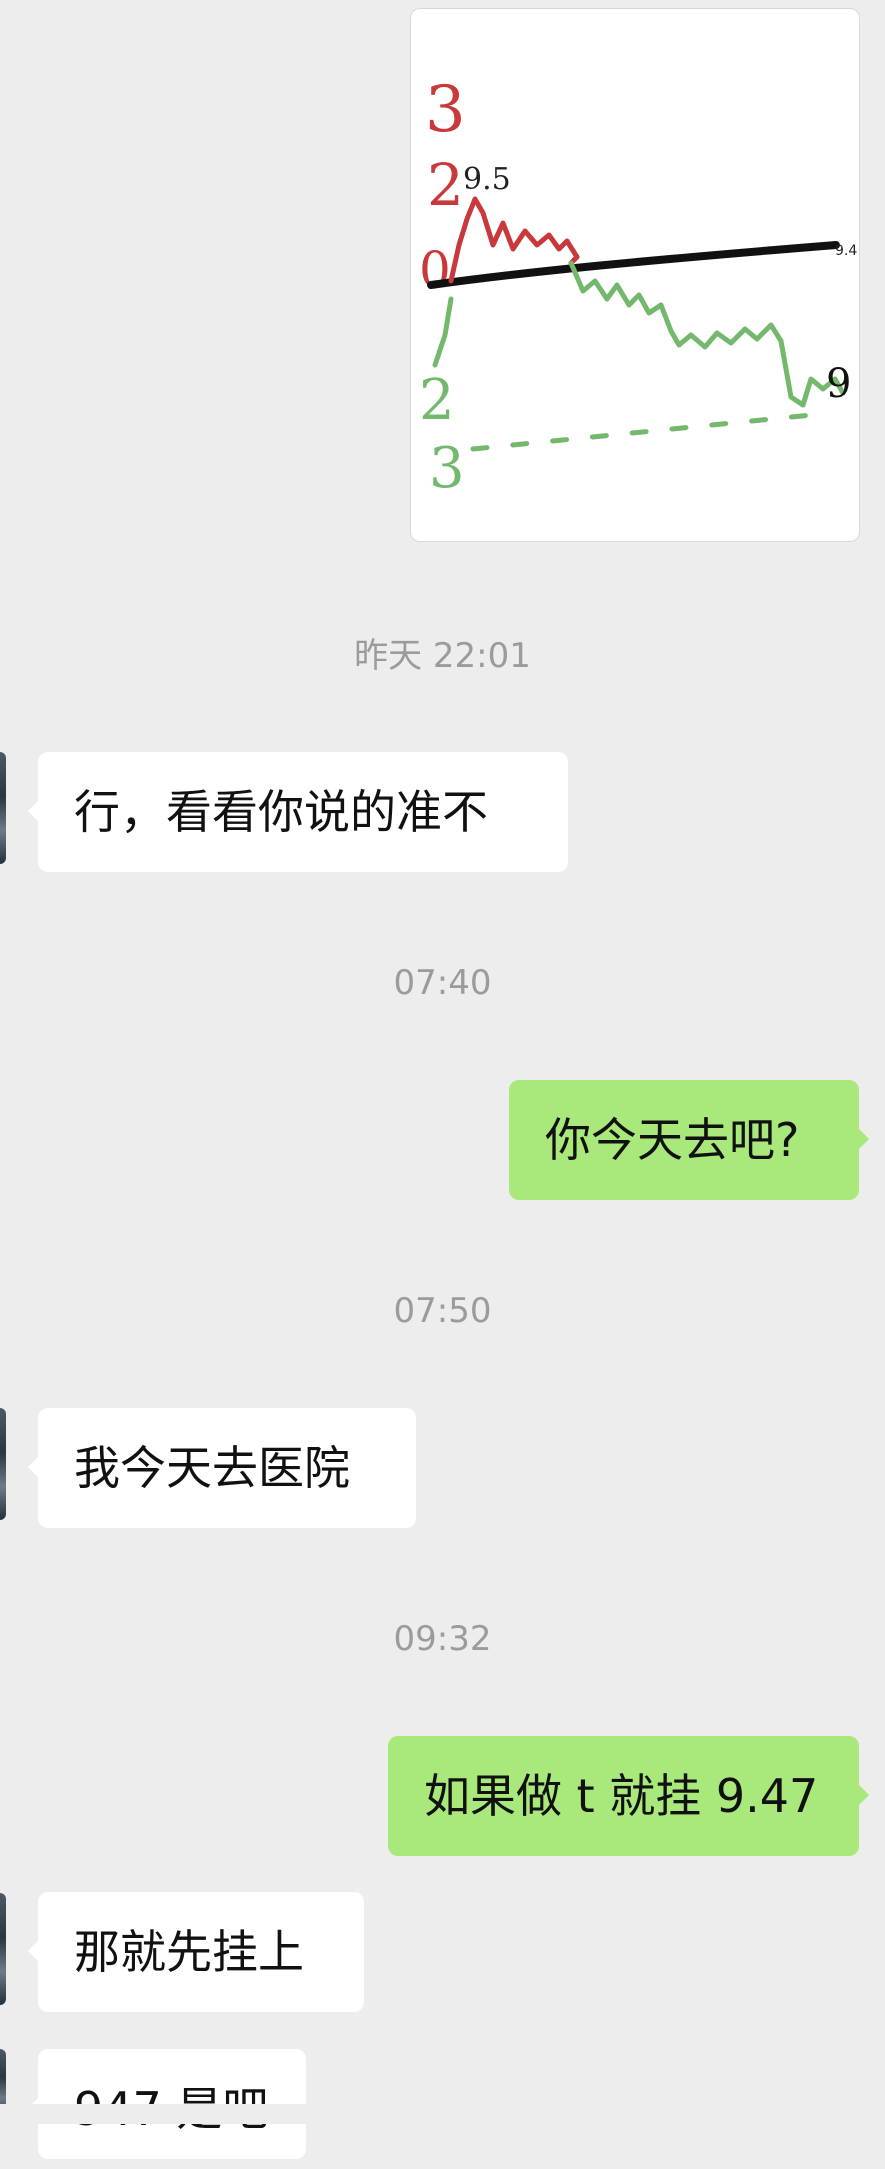 This screenshot has height=2169, width=885. I want to click on black-trend-line, so click(633, 265).